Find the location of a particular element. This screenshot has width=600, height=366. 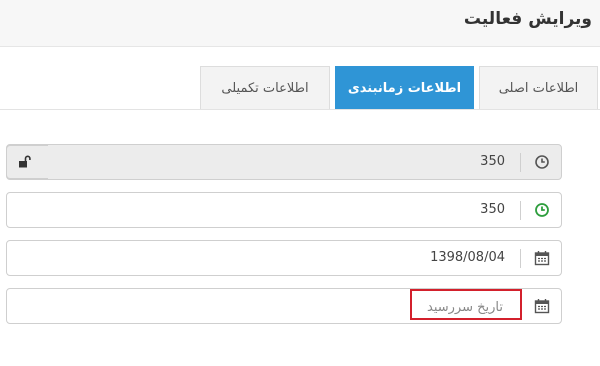

duration-value: 350 is located at coordinates (492, 209).